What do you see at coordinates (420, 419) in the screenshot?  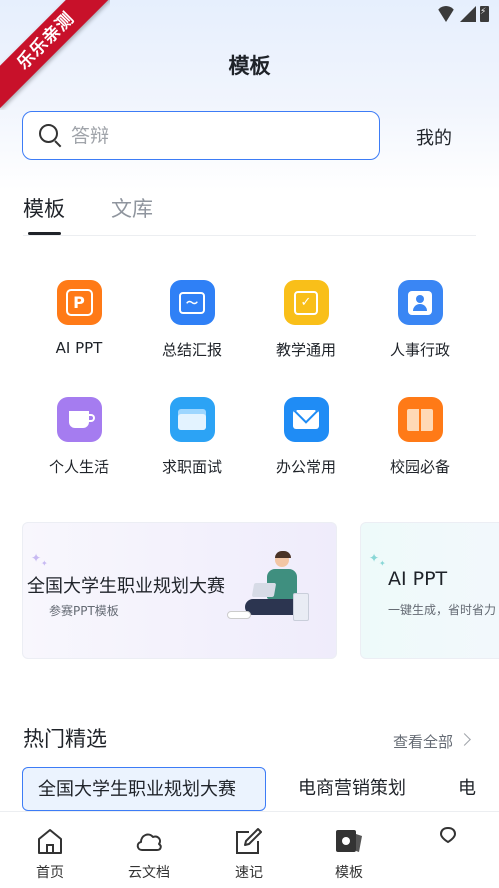 I see `book-icon` at bounding box center [420, 419].